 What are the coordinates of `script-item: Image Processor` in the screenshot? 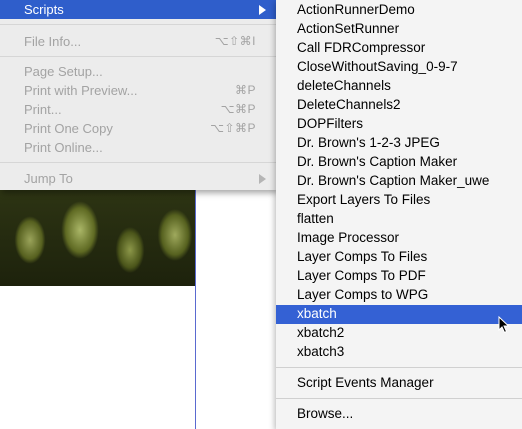 It's located at (399, 238).